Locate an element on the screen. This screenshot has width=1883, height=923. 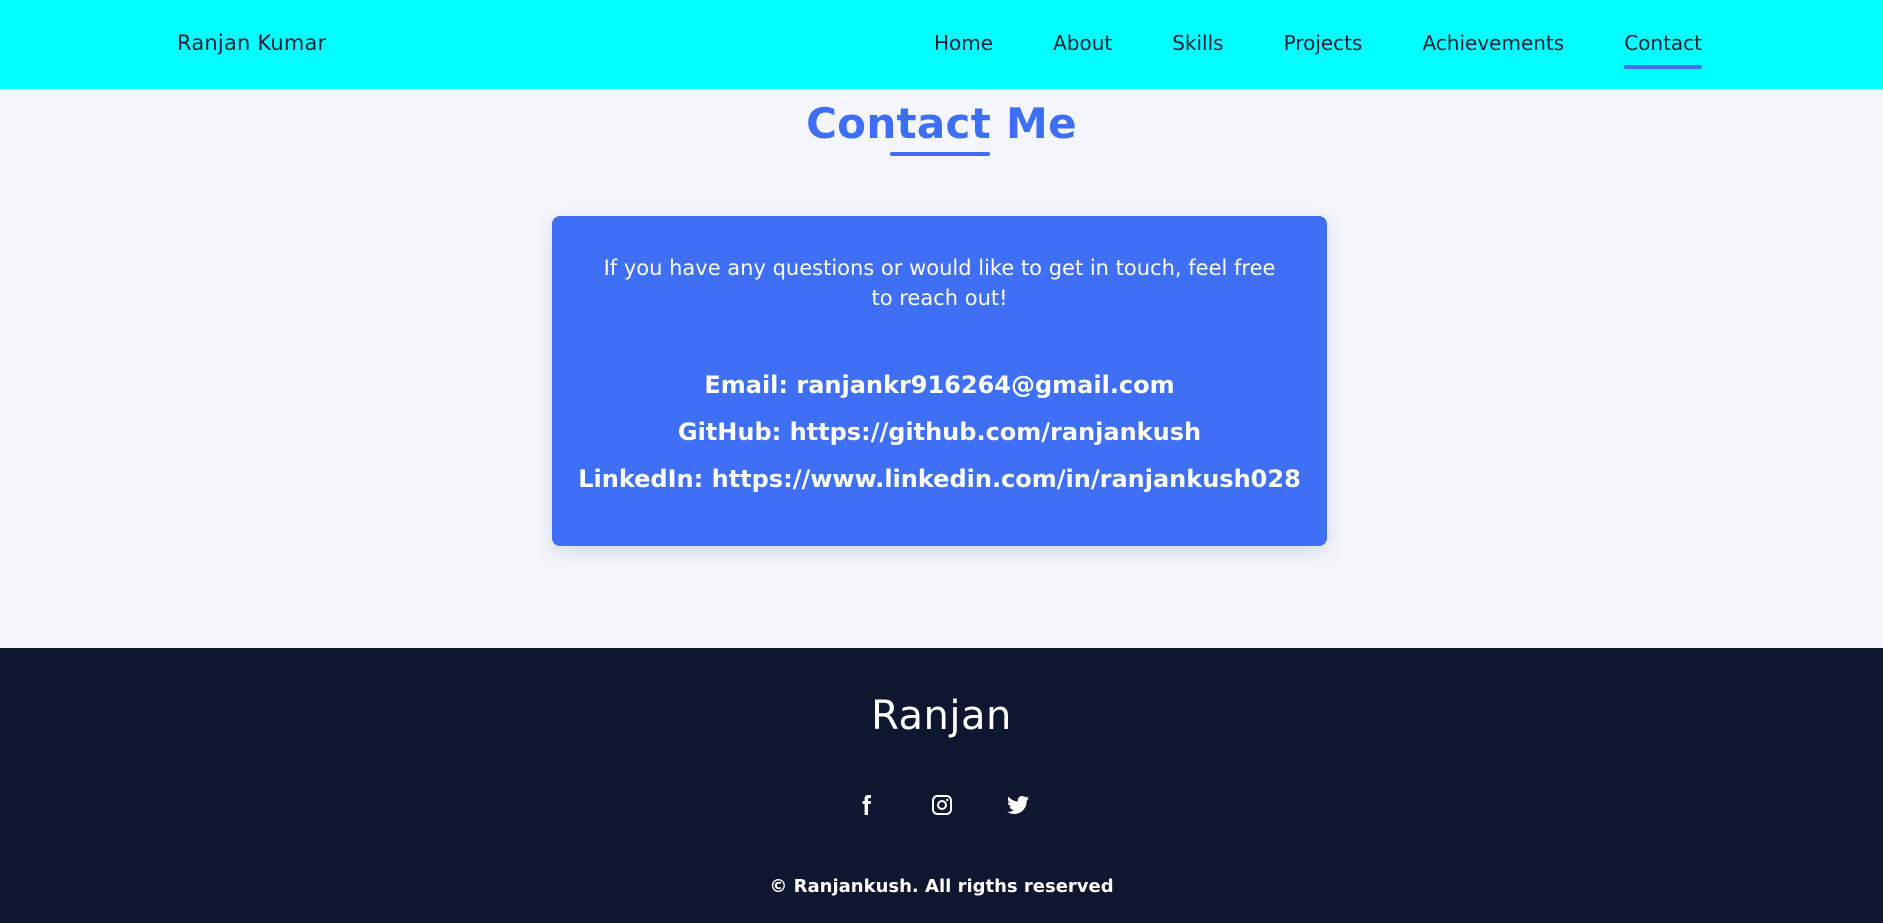
nav-link-about: About is located at coordinates (1082, 48).